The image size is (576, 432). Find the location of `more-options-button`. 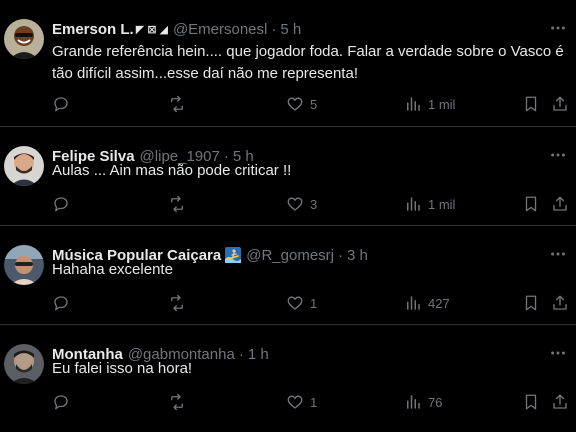

more-options-button is located at coordinates (558, 28).